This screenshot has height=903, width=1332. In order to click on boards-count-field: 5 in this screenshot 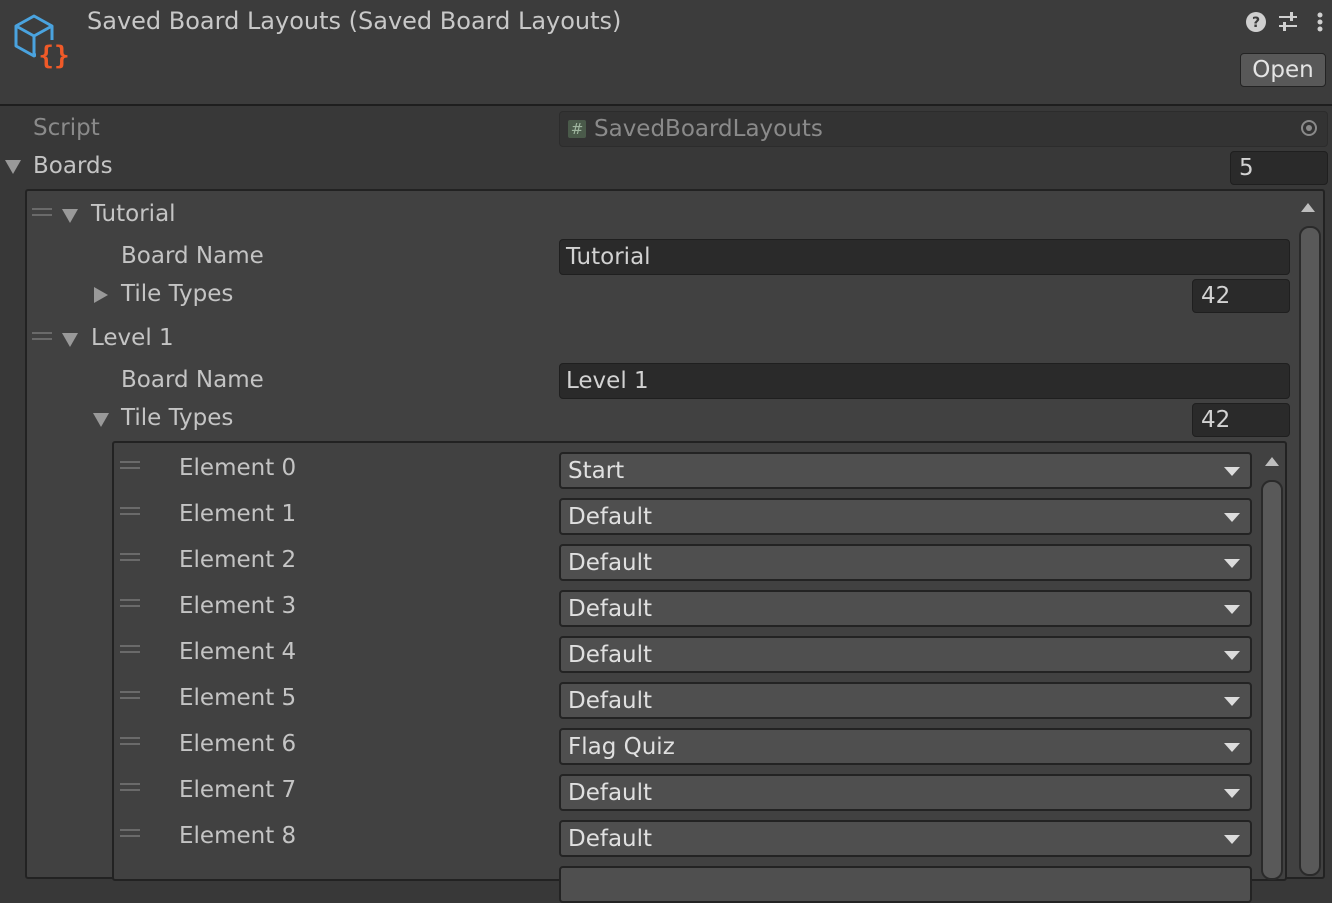, I will do `click(1279, 168)`.